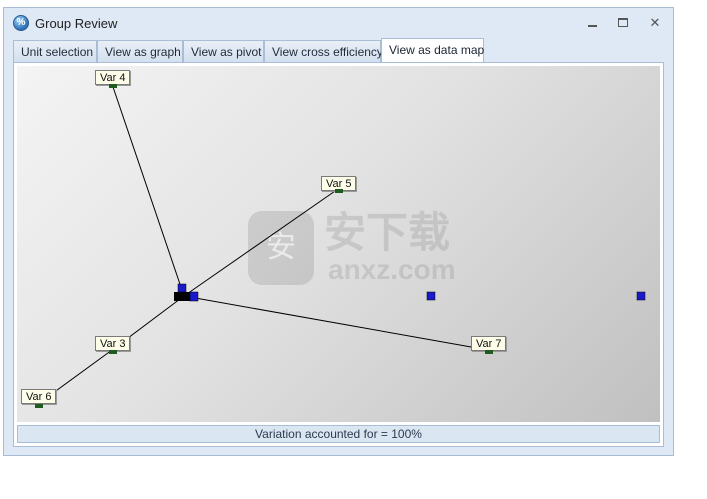 The image size is (707, 499). Describe the element at coordinates (148, 190) in the screenshot. I see `vector-line-var4` at that location.